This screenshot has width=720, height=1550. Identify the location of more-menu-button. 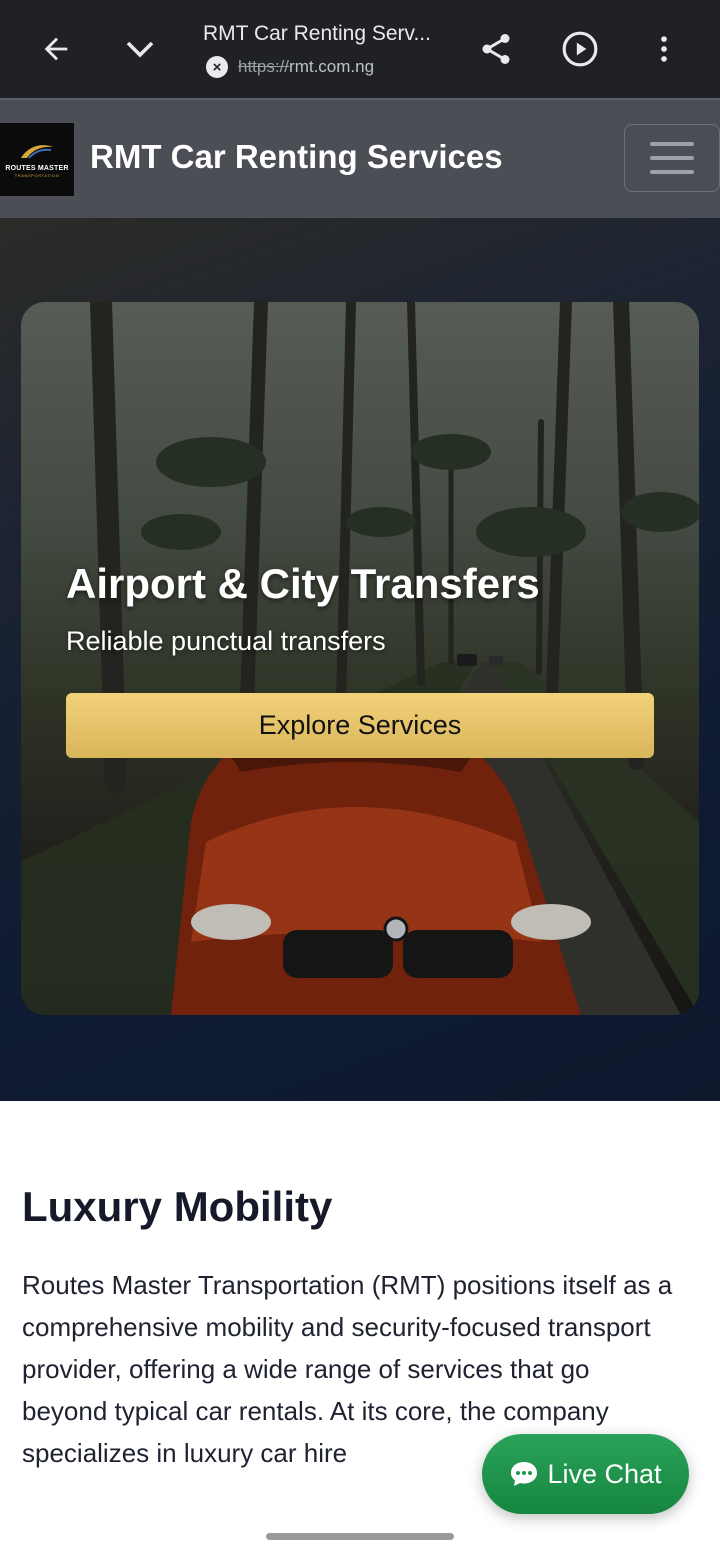
(664, 49).